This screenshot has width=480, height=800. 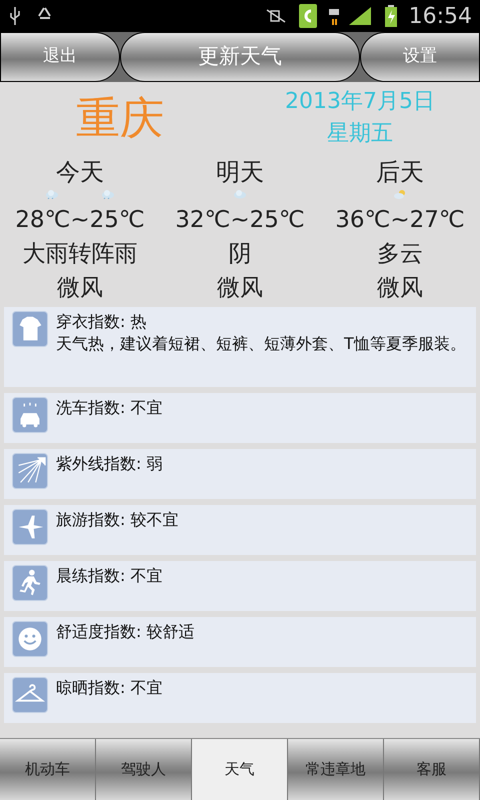 I want to click on usb-icon, so click(x=15, y=16).